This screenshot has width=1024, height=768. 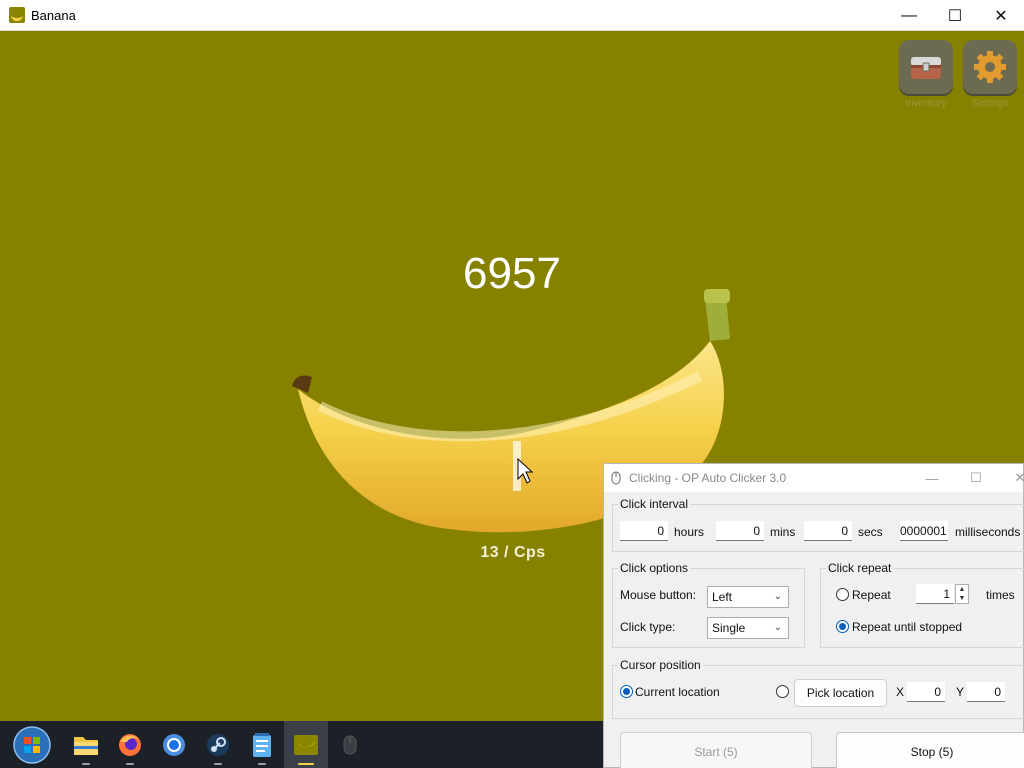 What do you see at coordinates (988, 532) in the screenshot?
I see `milliseconds-label: milliseconds` at bounding box center [988, 532].